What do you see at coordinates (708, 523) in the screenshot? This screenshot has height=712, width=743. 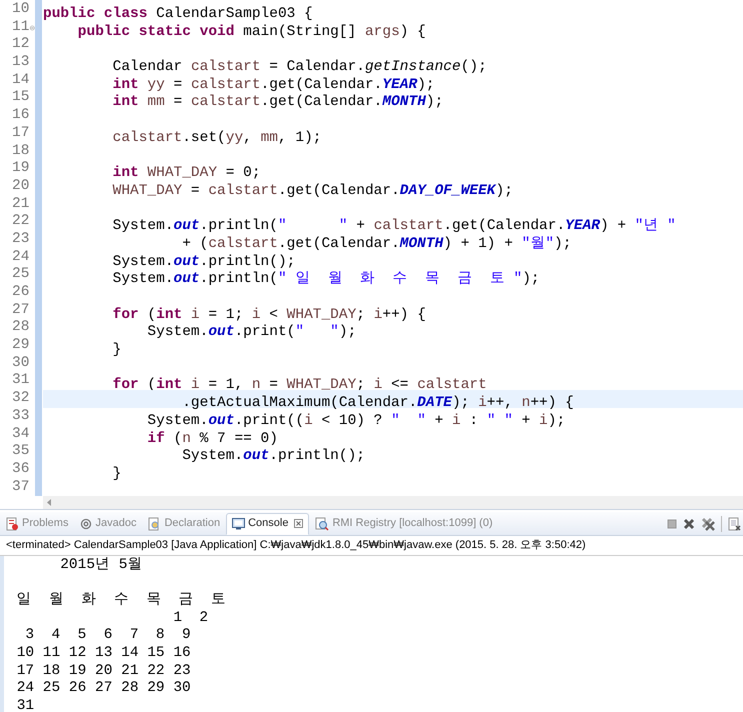 I see `remove-all-icon` at bounding box center [708, 523].